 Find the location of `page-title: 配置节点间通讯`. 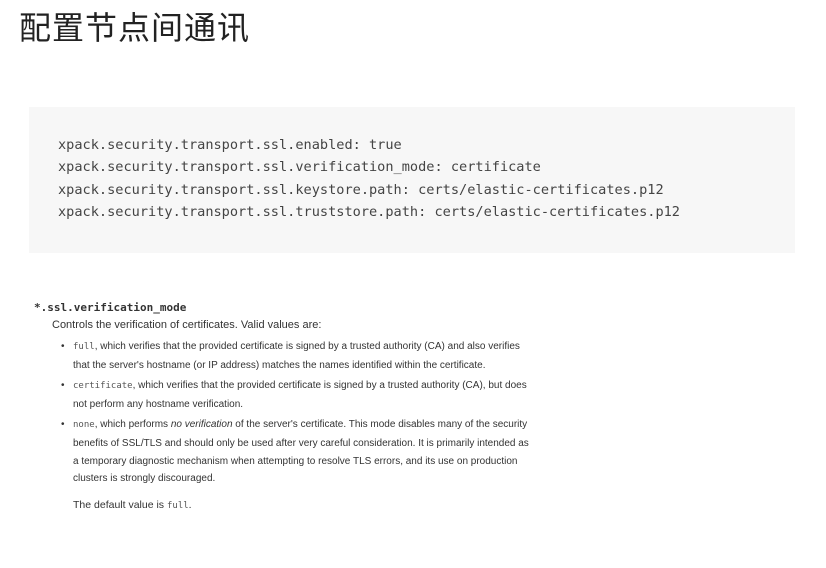

page-title: 配置节点间通讯 is located at coordinates (135, 28).